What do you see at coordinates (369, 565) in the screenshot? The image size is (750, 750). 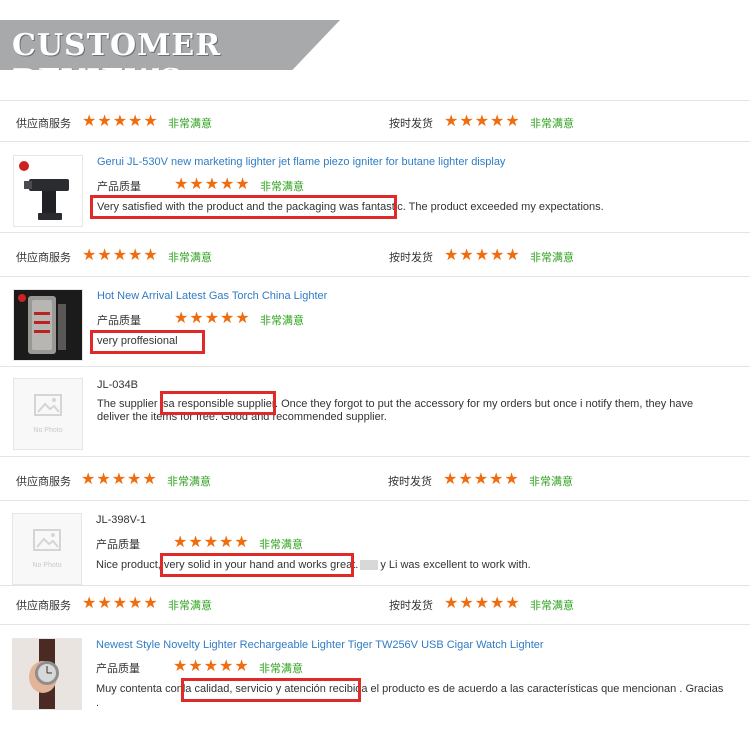 I see `redacted-name` at bounding box center [369, 565].